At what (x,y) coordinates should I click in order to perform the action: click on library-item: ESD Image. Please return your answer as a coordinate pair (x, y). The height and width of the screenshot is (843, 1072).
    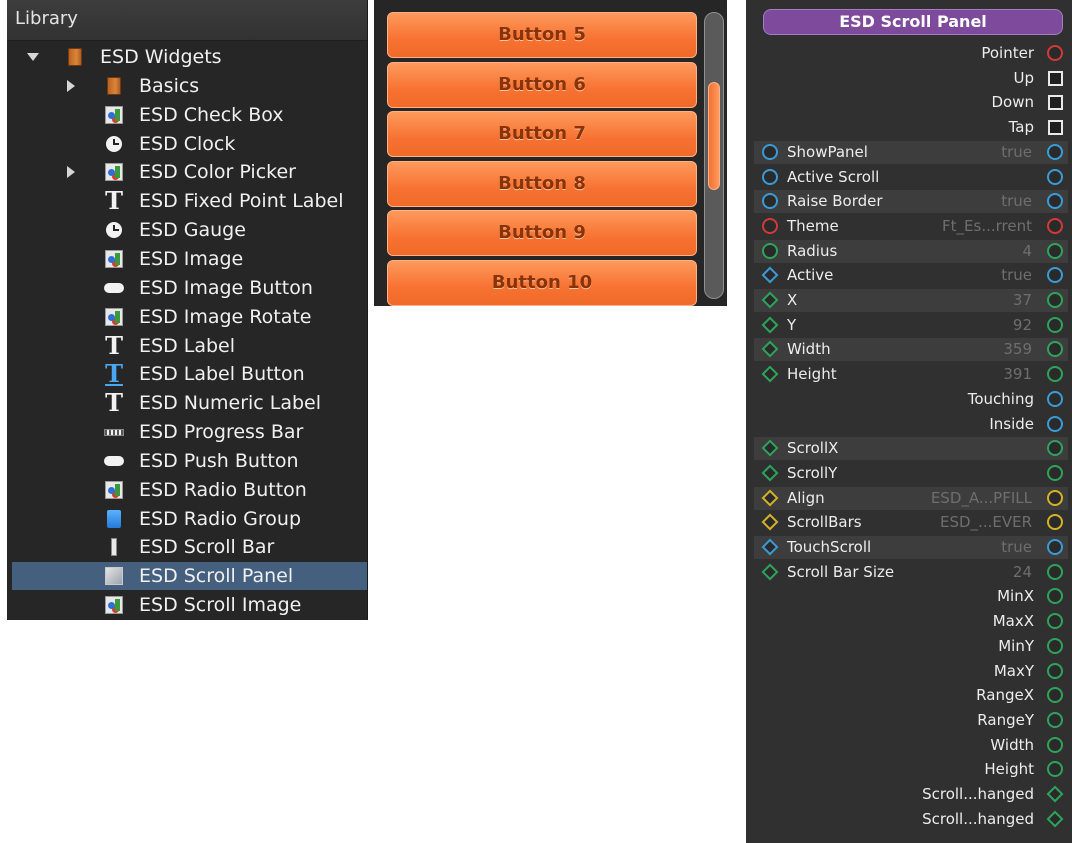
    Looking at the image, I should click on (189, 259).